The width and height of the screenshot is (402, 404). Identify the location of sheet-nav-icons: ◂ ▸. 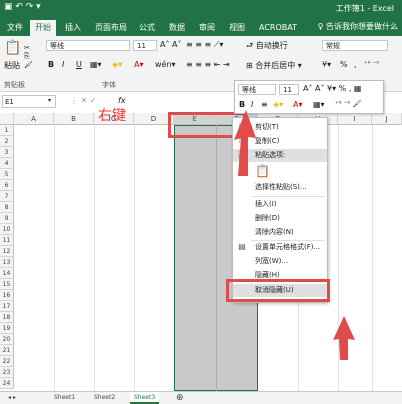
(12, 398).